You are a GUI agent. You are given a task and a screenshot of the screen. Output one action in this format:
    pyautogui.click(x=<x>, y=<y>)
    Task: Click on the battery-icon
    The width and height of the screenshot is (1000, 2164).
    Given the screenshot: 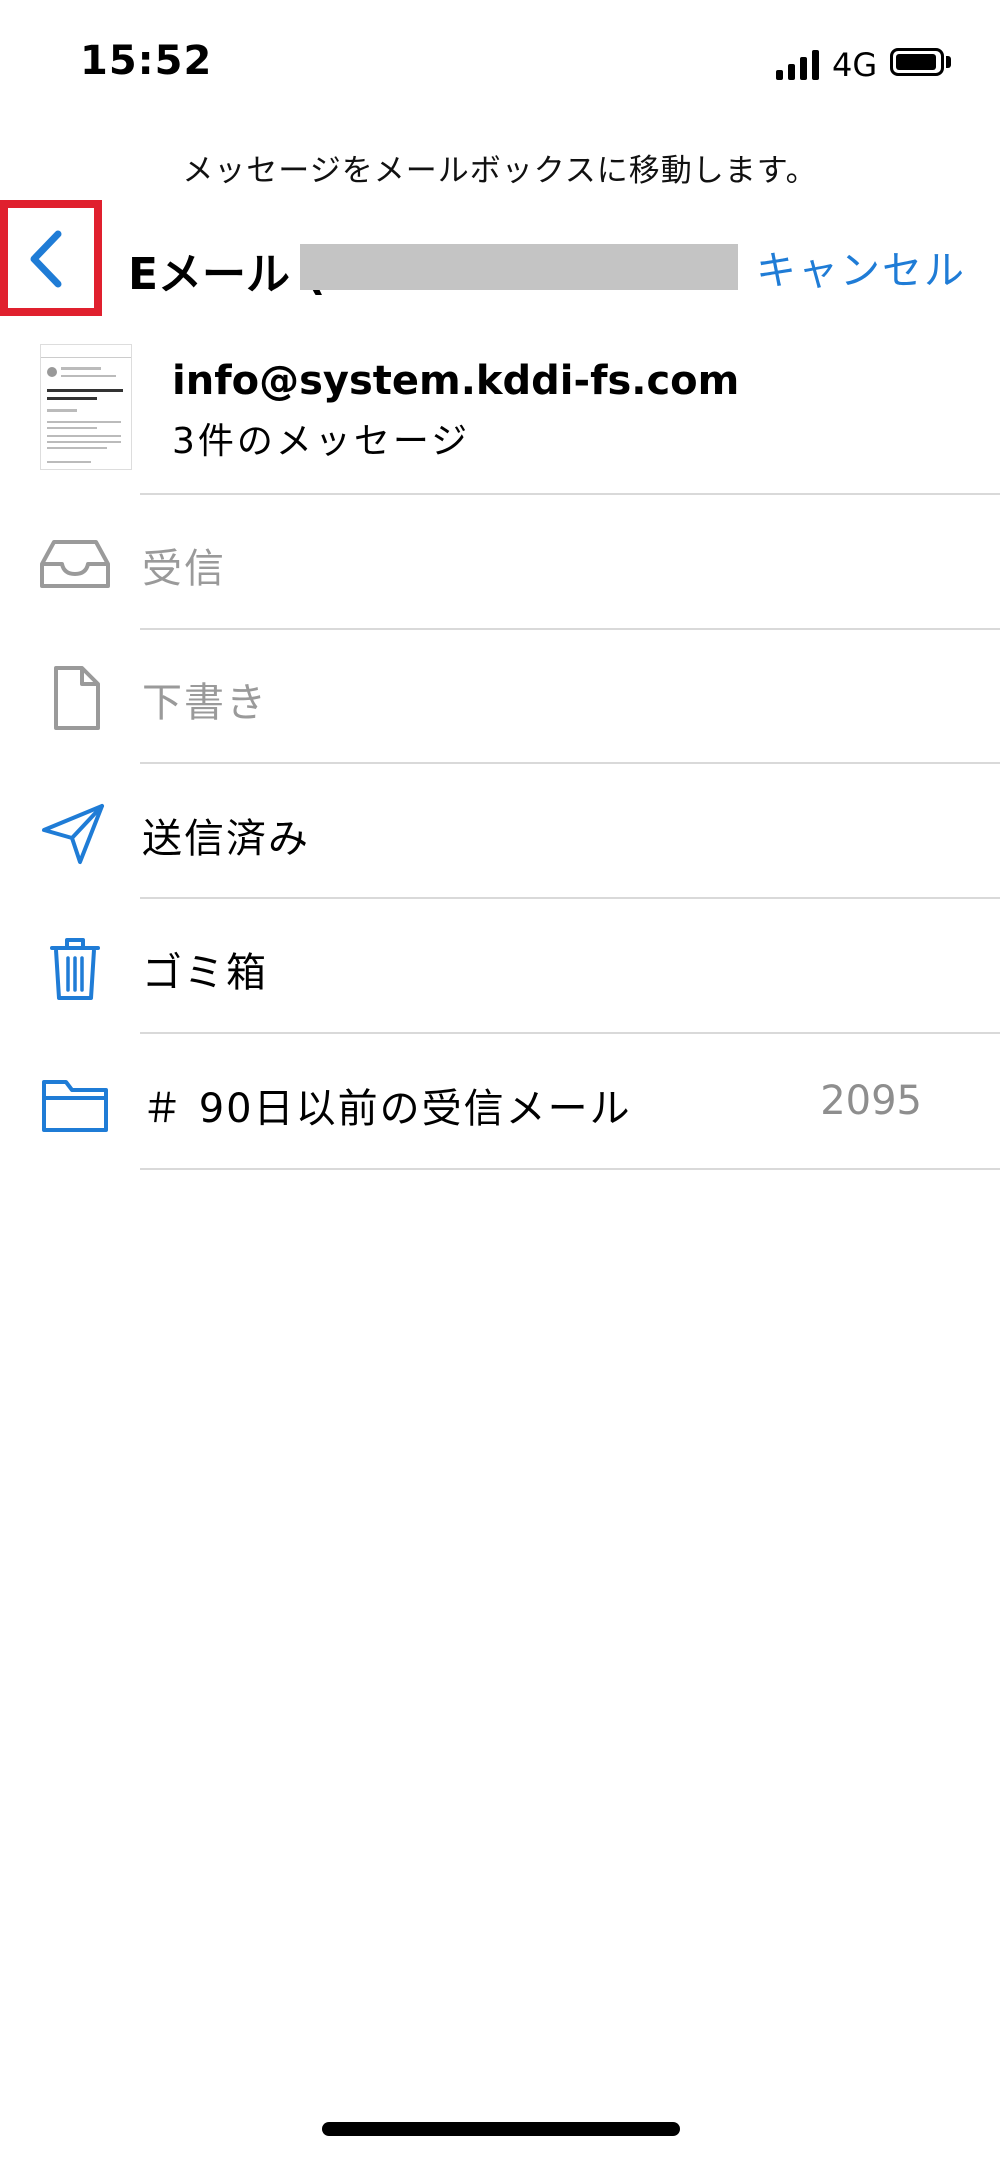 What is the action you would take?
    pyautogui.click(x=917, y=62)
    